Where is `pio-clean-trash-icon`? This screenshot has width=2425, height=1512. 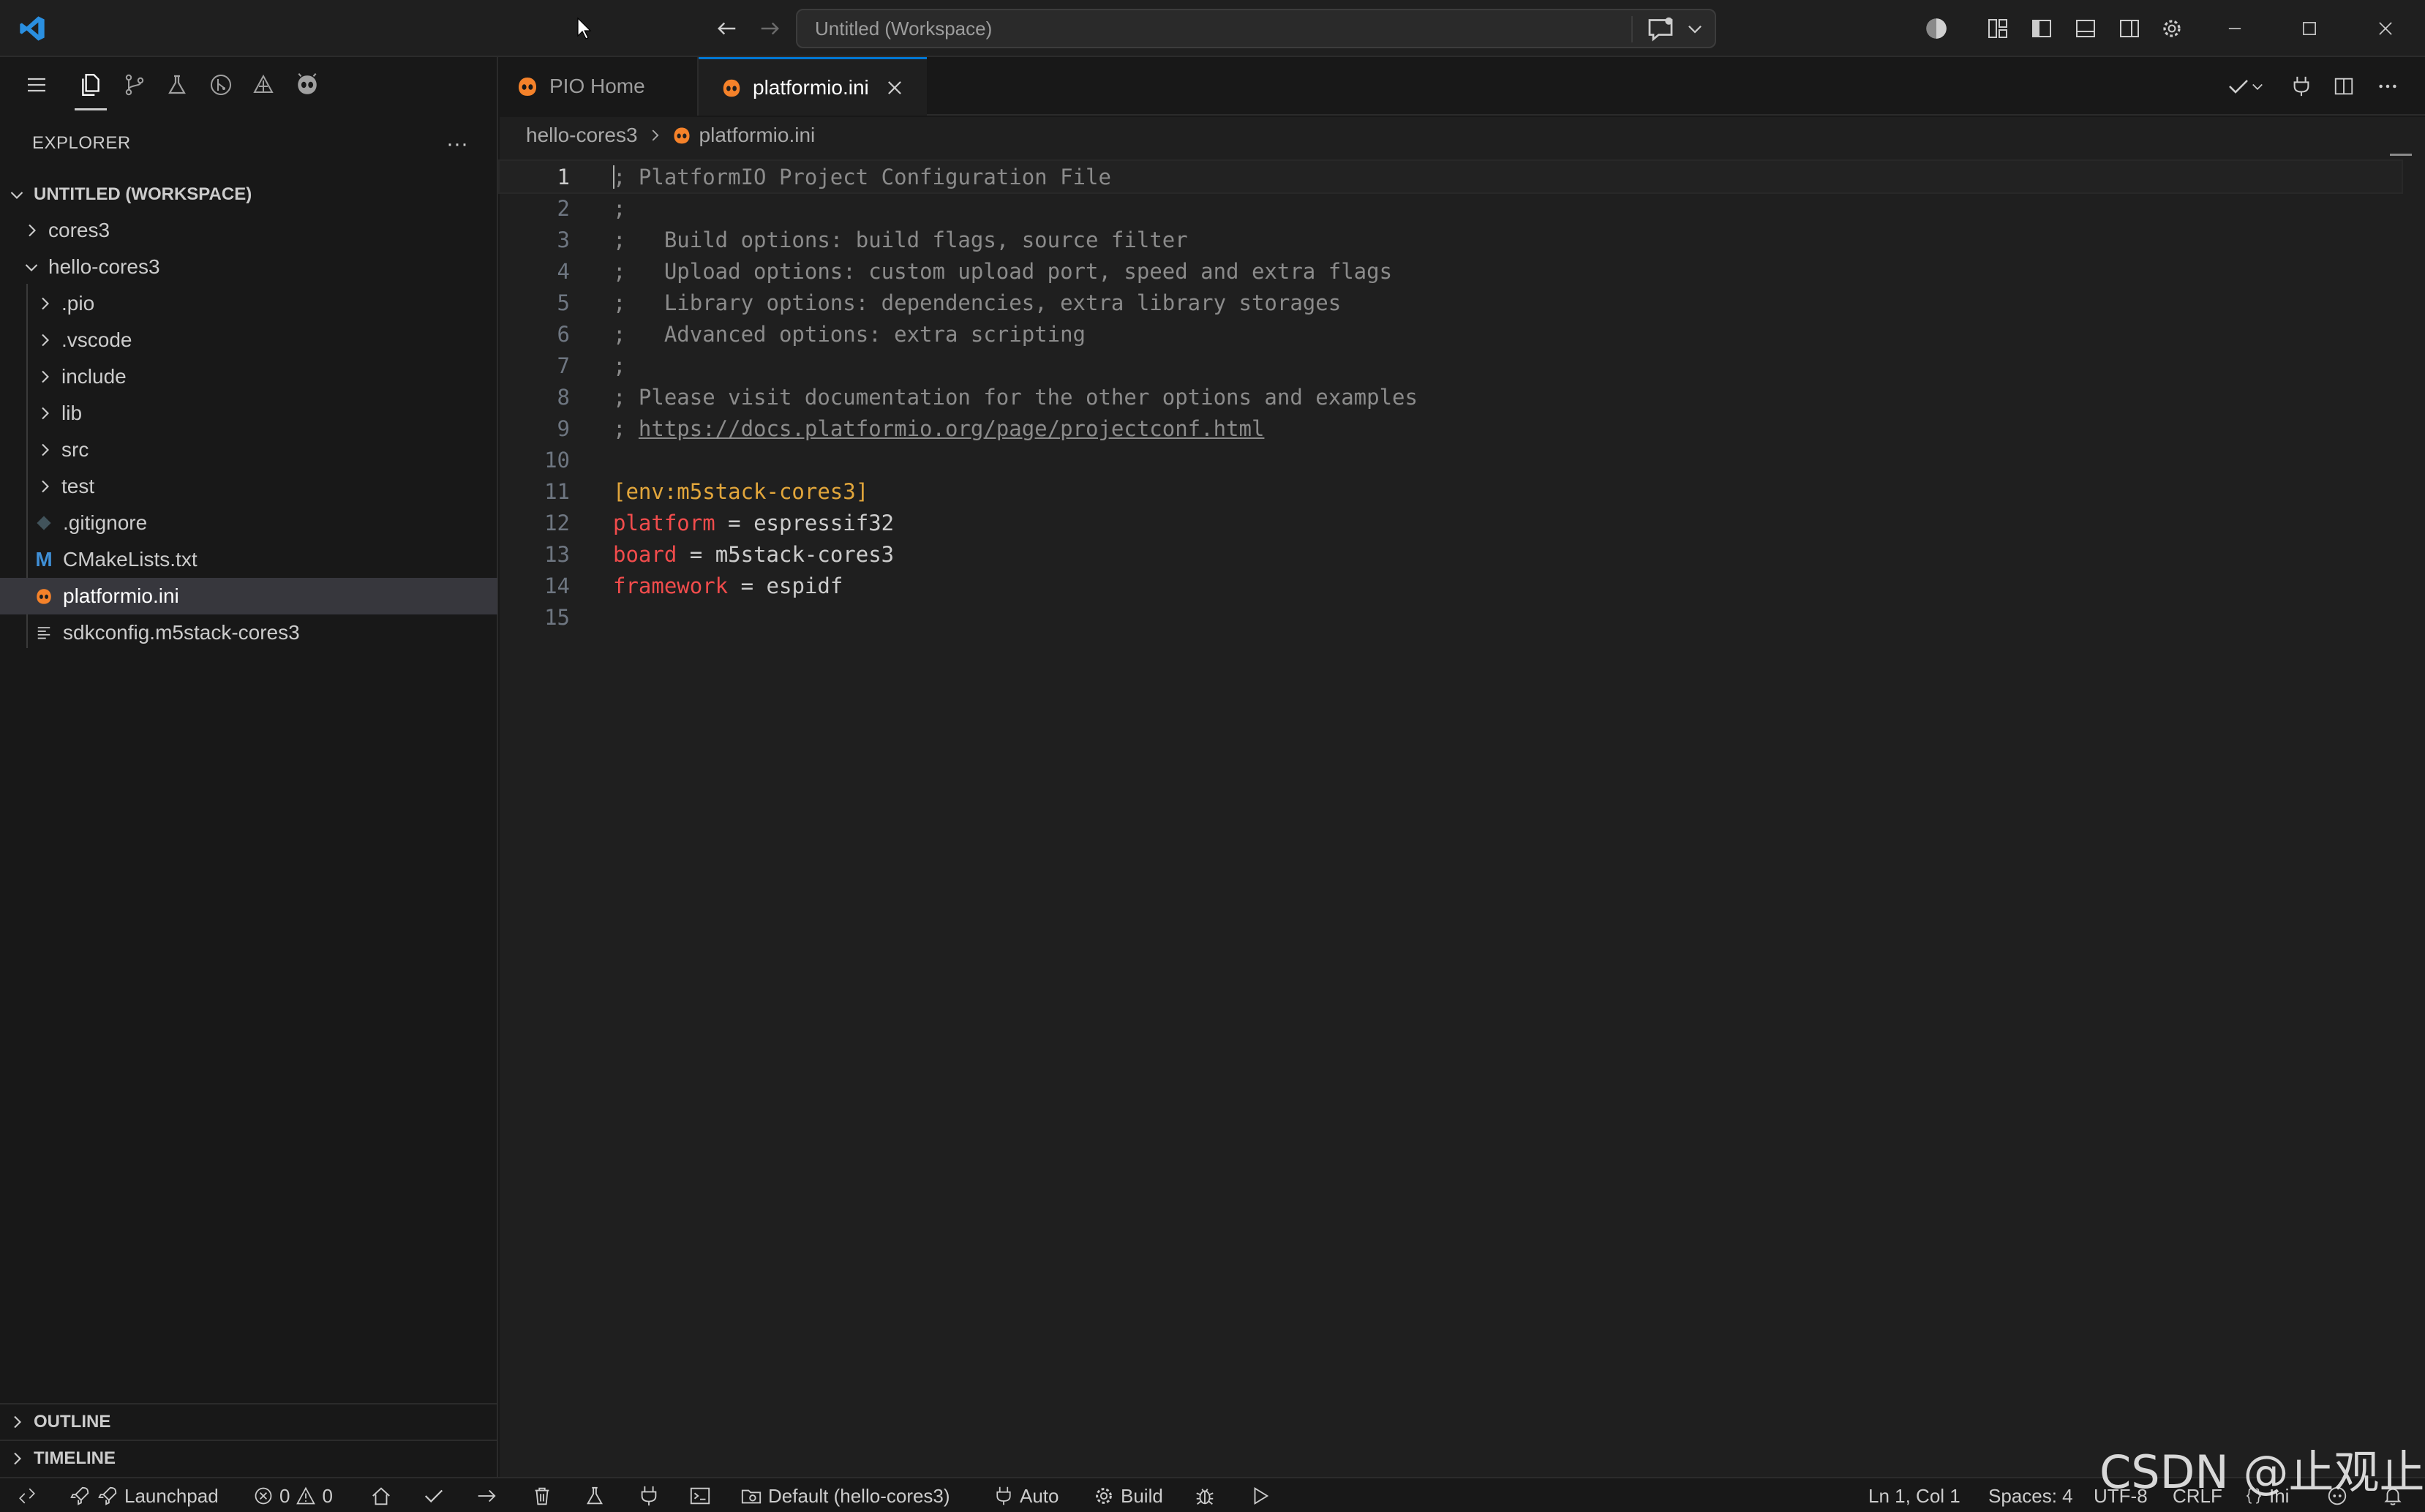
pio-clean-trash-icon is located at coordinates (542, 1495).